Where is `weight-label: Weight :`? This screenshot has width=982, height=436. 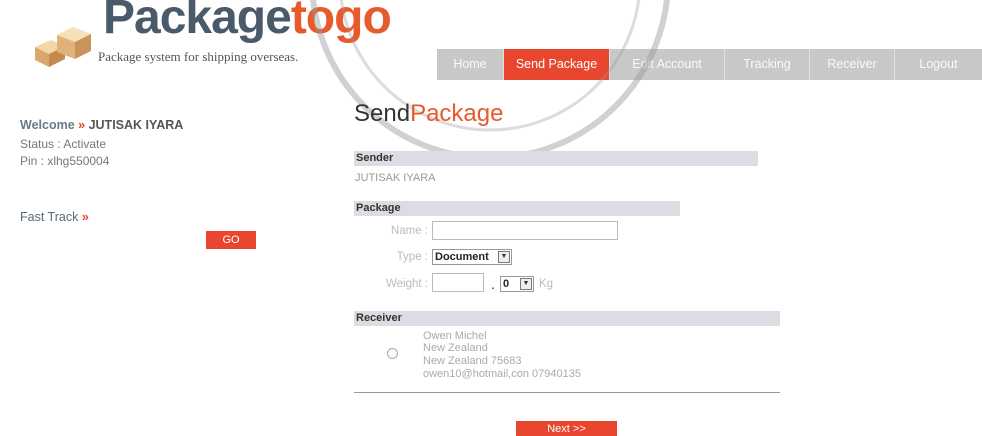
weight-label: Weight : is located at coordinates (407, 284).